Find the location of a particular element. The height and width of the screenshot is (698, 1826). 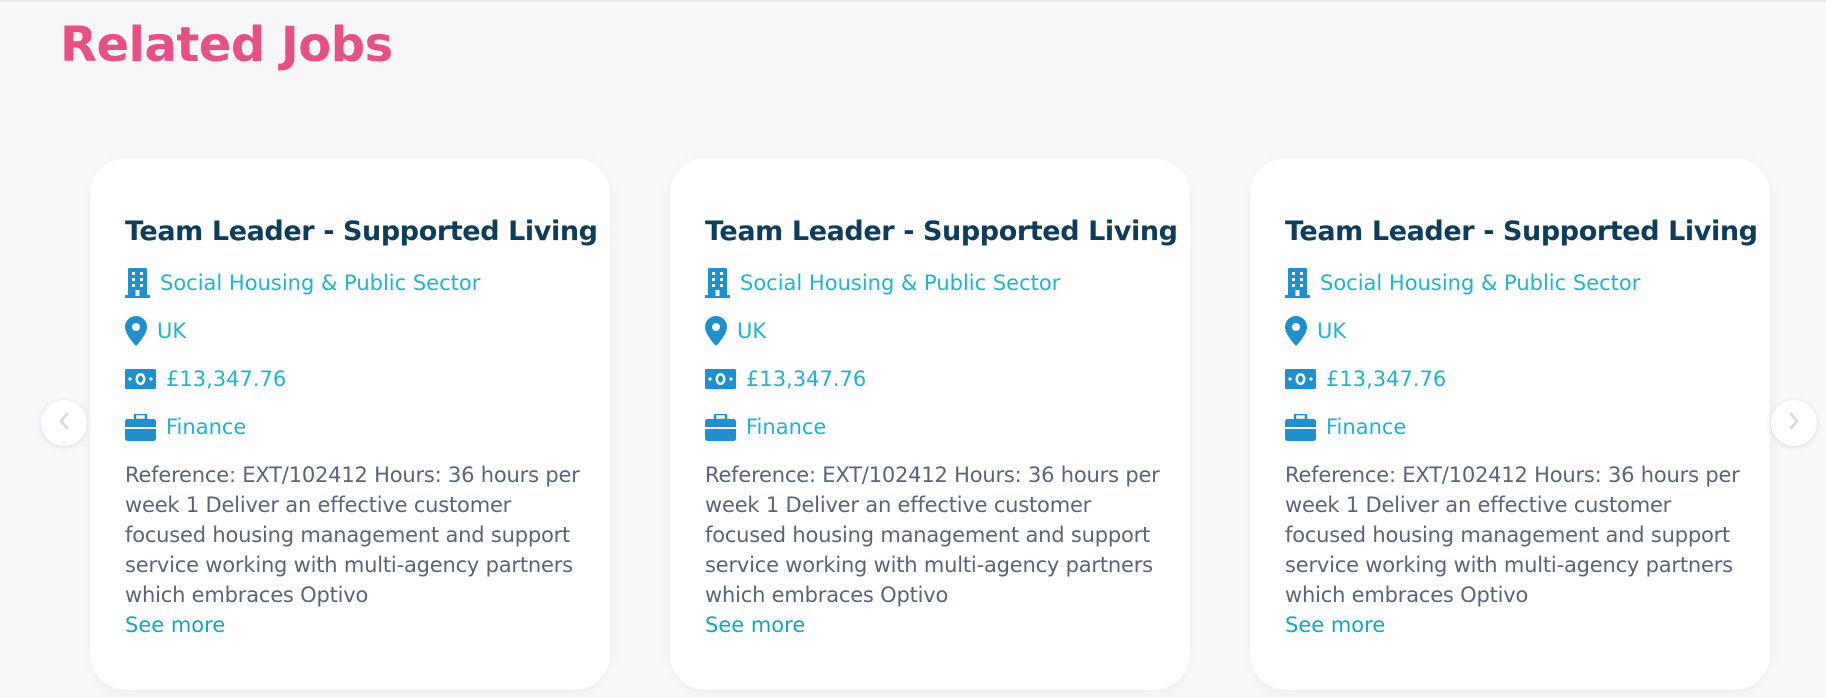

carousel-prev-button is located at coordinates (64, 423).